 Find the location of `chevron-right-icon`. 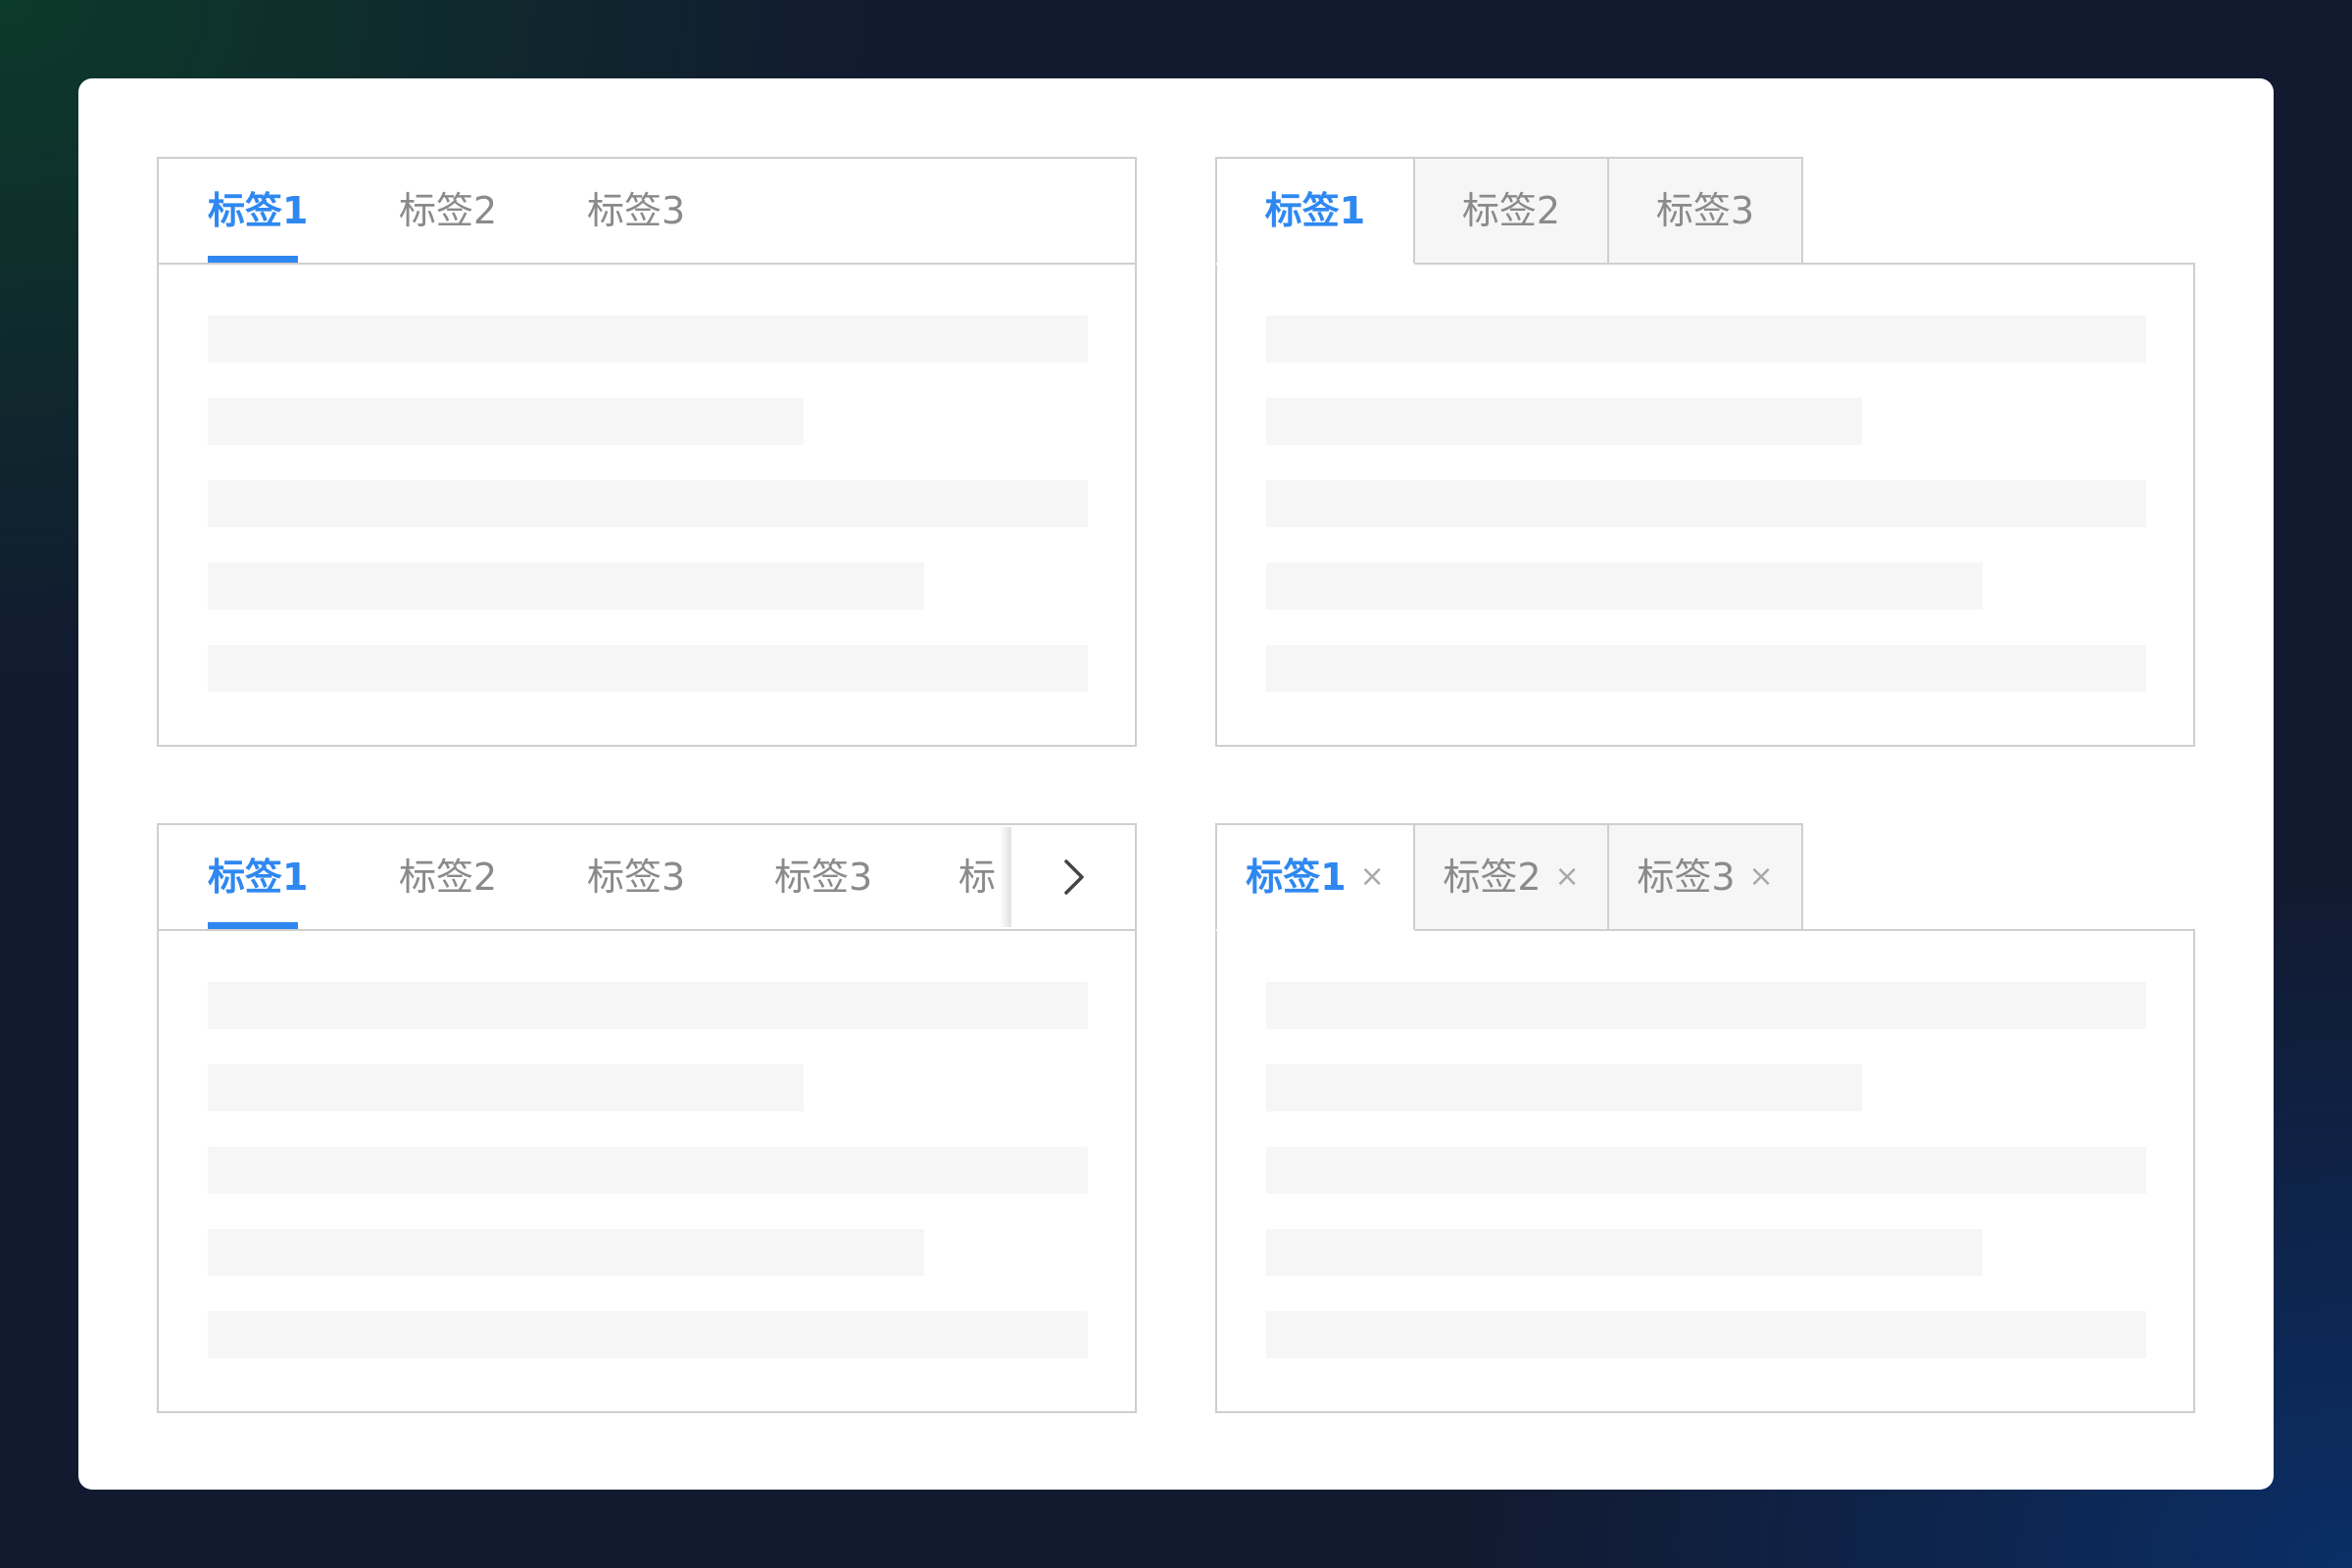

chevron-right-icon is located at coordinates (1074, 877).